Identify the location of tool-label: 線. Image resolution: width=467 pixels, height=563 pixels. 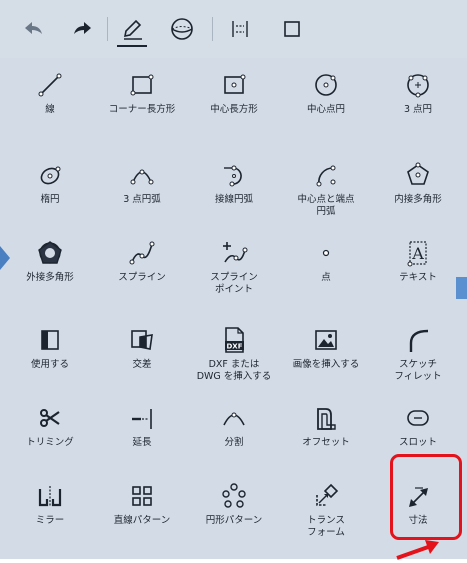
(50, 109).